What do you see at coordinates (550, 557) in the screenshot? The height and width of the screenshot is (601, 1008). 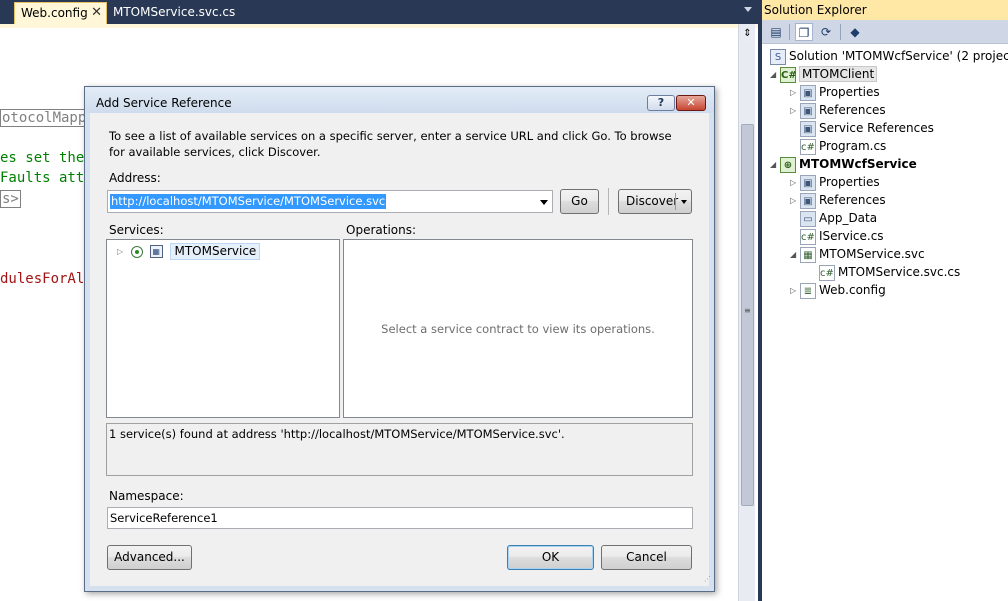 I see `ok-button: OK` at bounding box center [550, 557].